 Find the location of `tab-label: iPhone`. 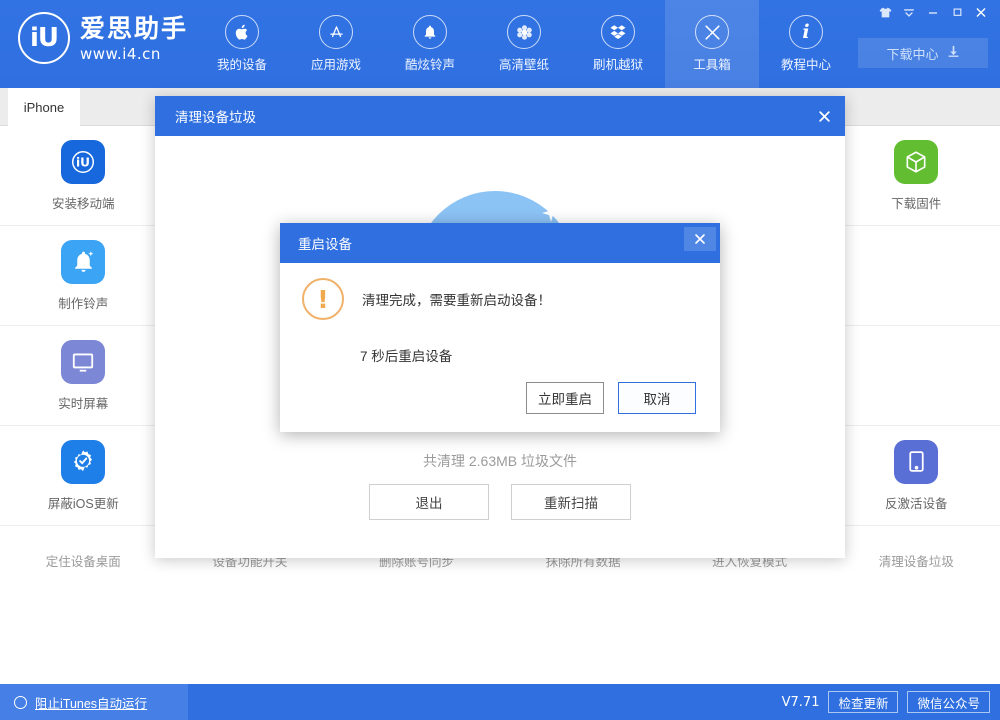

tab-label: iPhone is located at coordinates (44, 107).